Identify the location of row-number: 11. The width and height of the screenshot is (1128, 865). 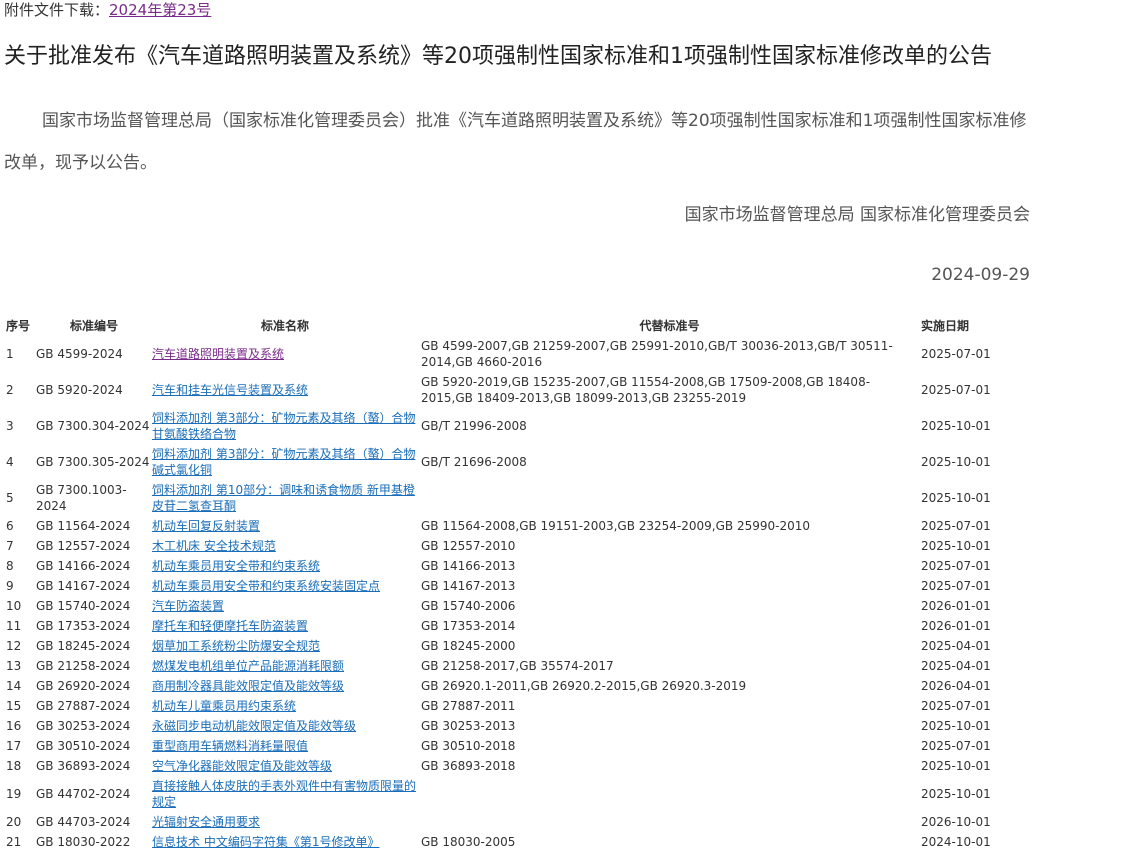
(14, 626).